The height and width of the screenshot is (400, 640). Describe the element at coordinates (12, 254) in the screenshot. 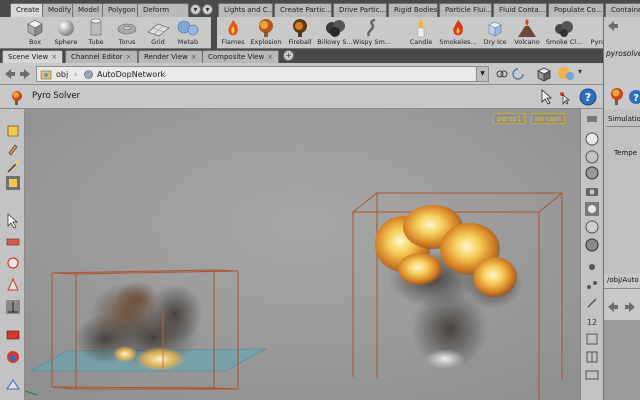

I see `left-toolbar` at that location.